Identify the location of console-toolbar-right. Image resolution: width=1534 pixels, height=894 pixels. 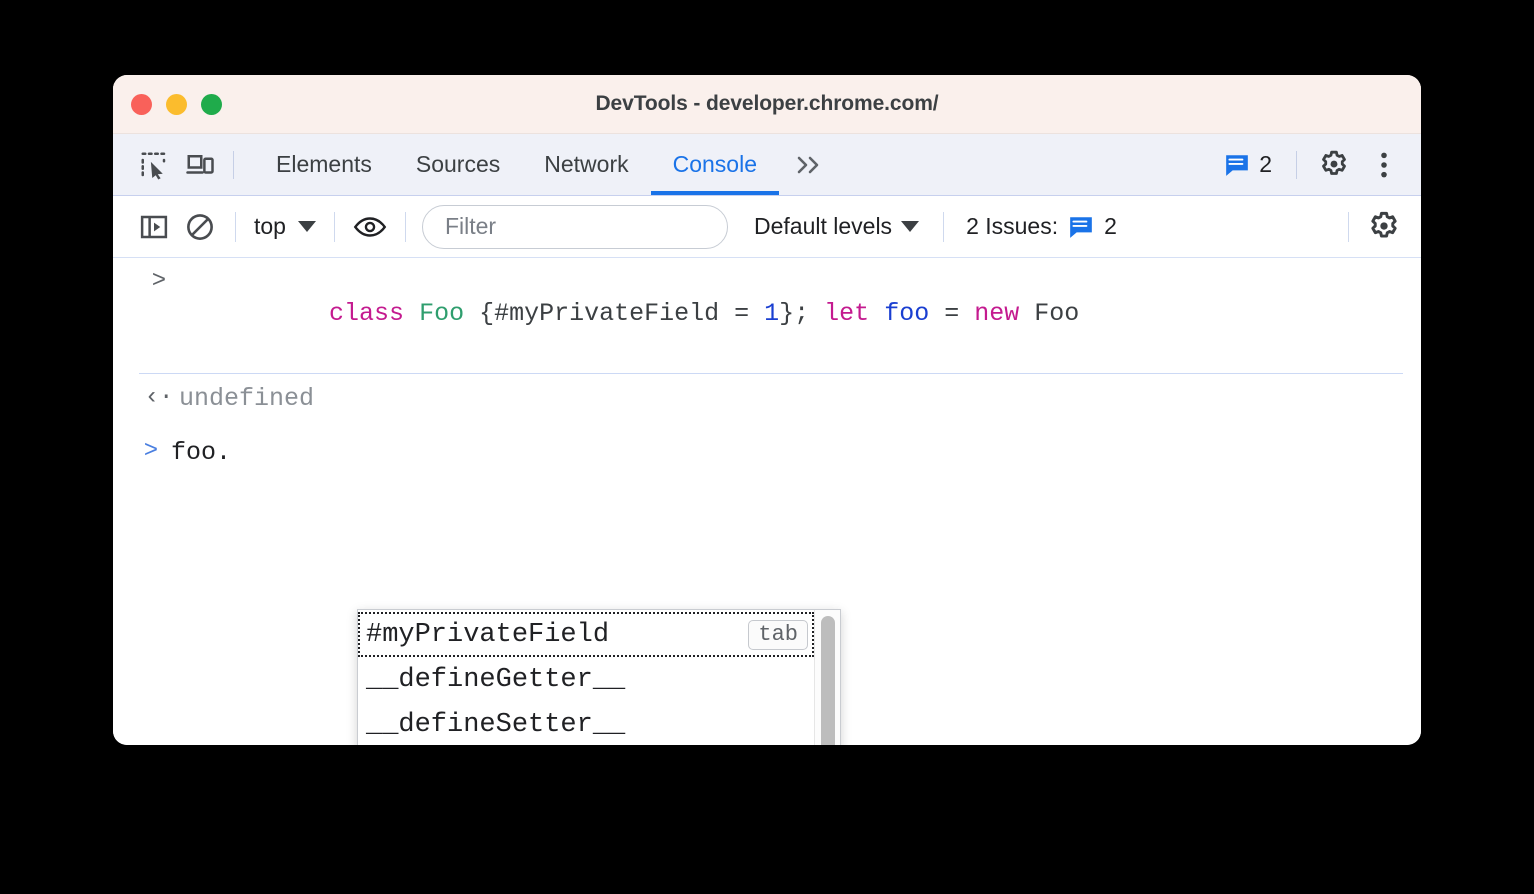
(1371, 227).